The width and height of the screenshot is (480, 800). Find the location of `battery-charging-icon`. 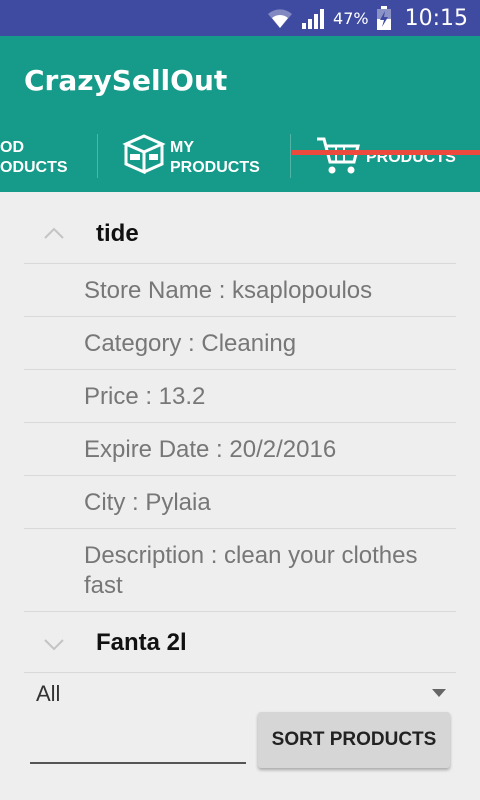

battery-charging-icon is located at coordinates (383, 18).